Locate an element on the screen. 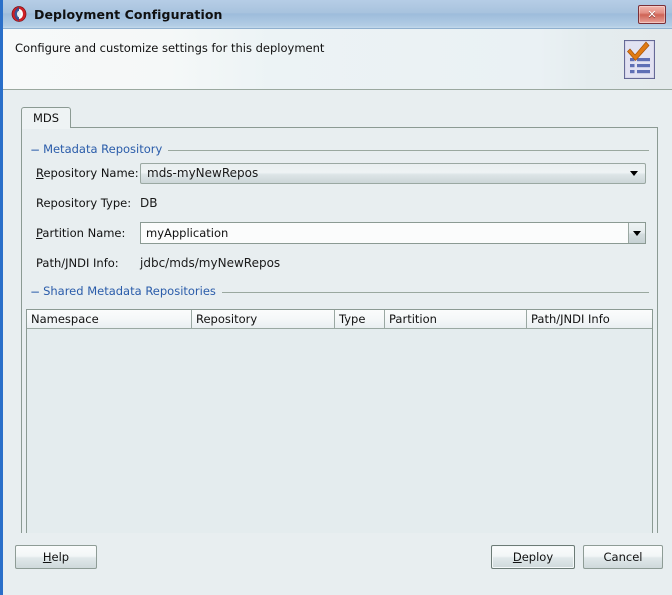 Image resolution: width=672 pixels, height=595 pixels. partition-name-value: myApplication is located at coordinates (187, 233).